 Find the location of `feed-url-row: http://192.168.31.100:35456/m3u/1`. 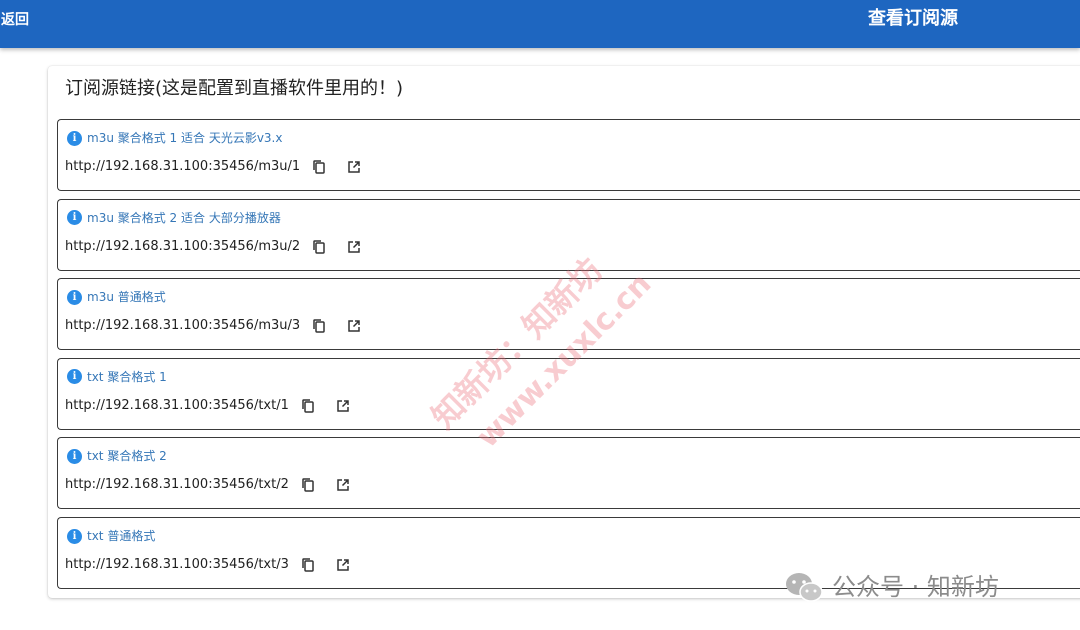

feed-url-row: http://192.168.31.100:35456/m3u/1 is located at coordinates (215, 167).